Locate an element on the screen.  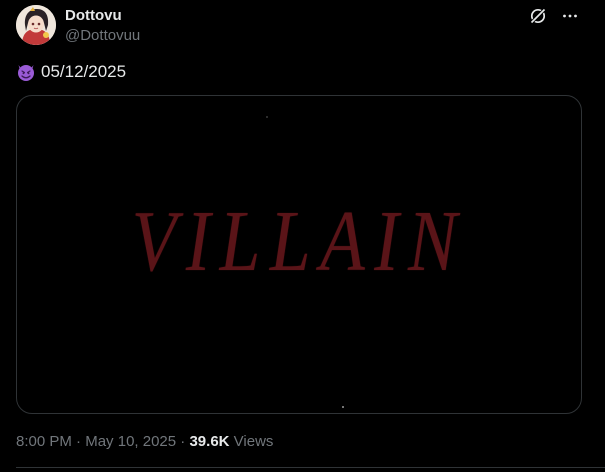
tweet-text: 05/12/2025 is located at coordinates (71, 72).